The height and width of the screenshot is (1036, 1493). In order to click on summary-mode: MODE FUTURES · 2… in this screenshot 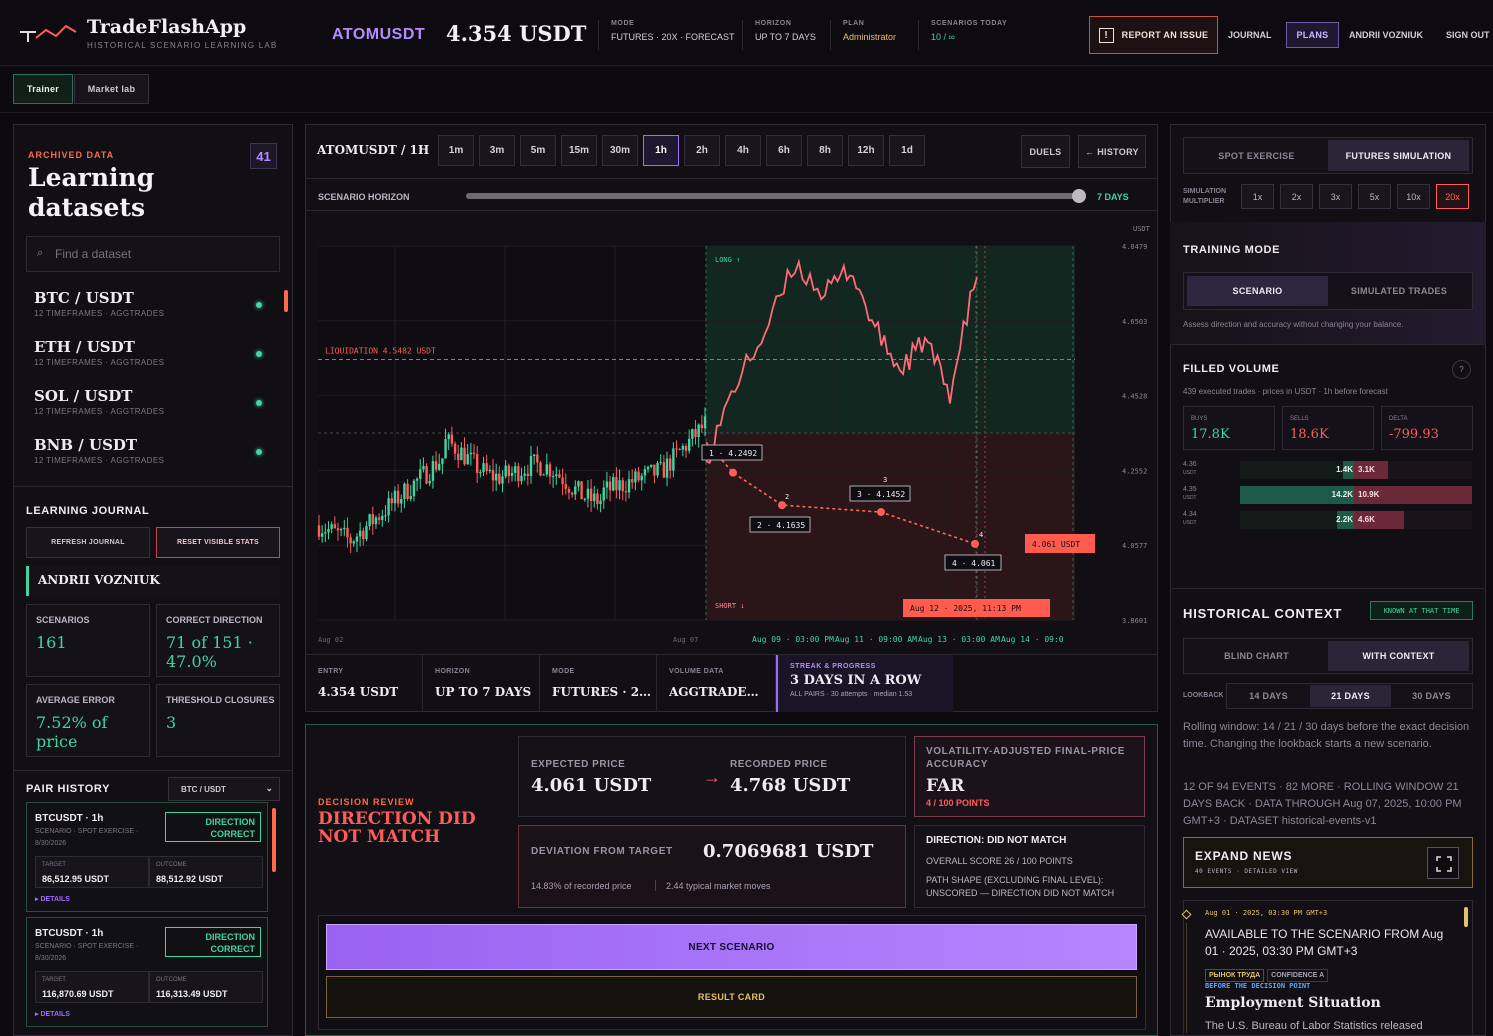, I will do `click(598, 683)`.